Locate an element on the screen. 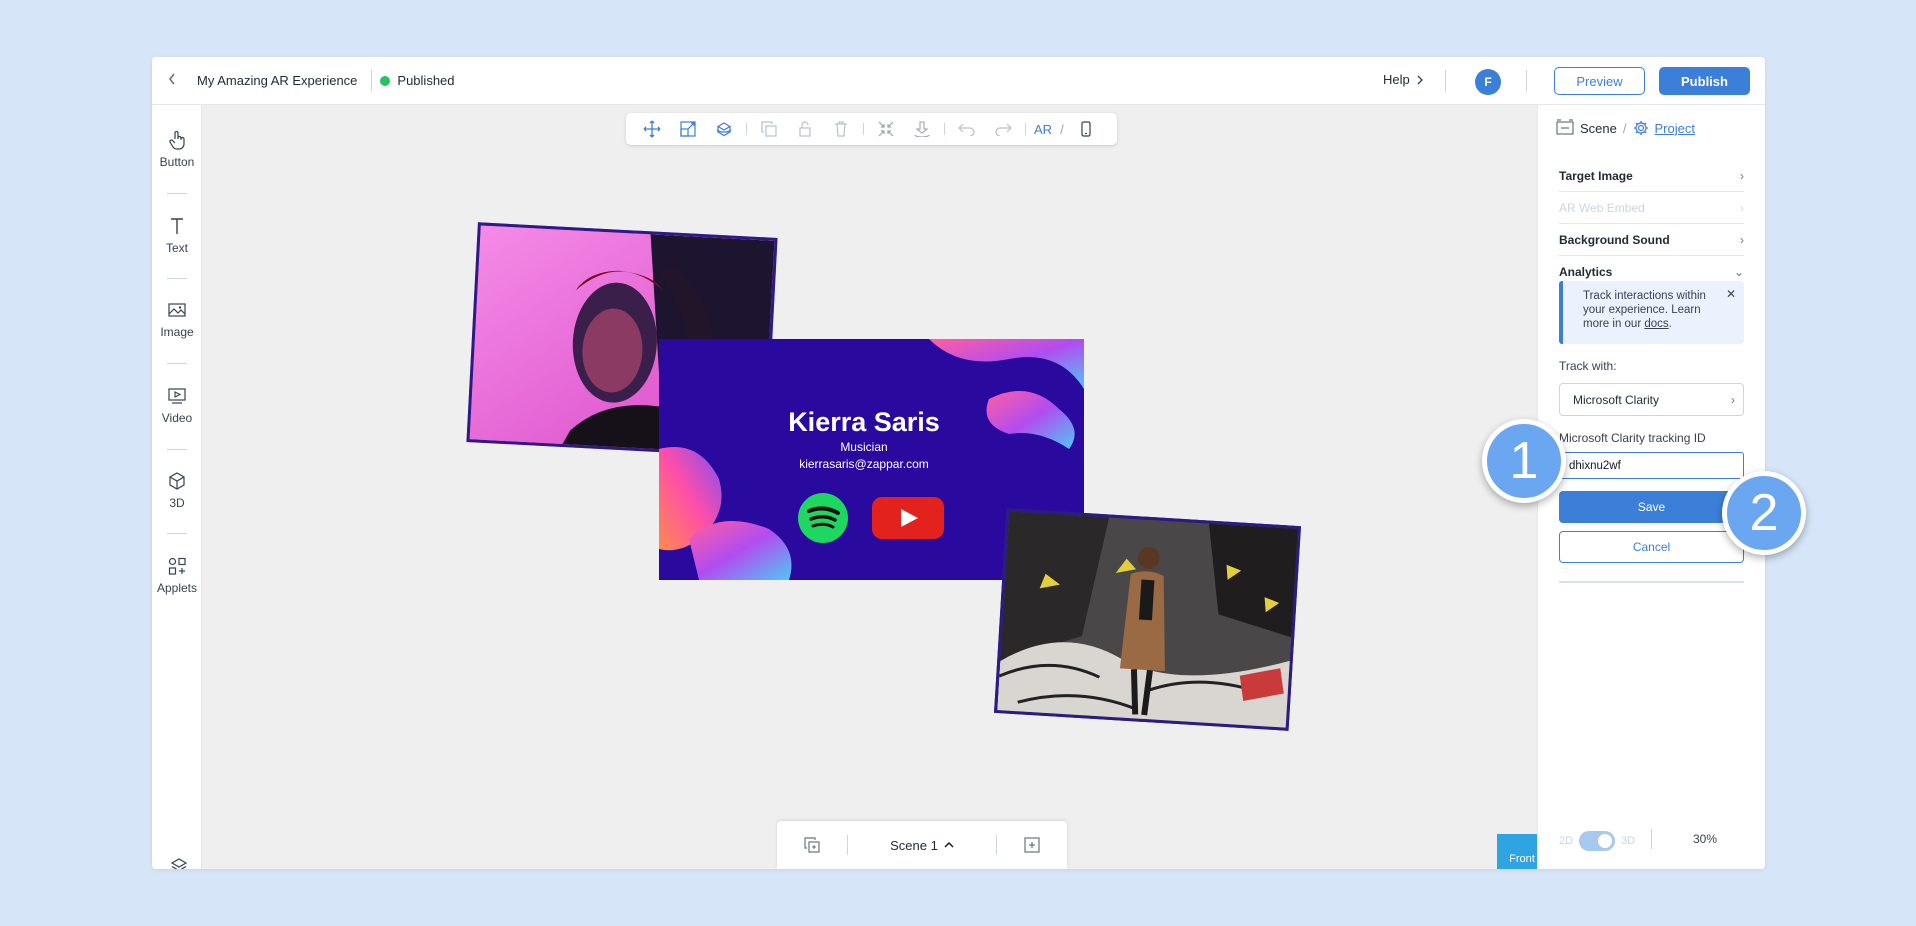 The width and height of the screenshot is (1916, 926). toggle-knob is located at coordinates (1605, 841).